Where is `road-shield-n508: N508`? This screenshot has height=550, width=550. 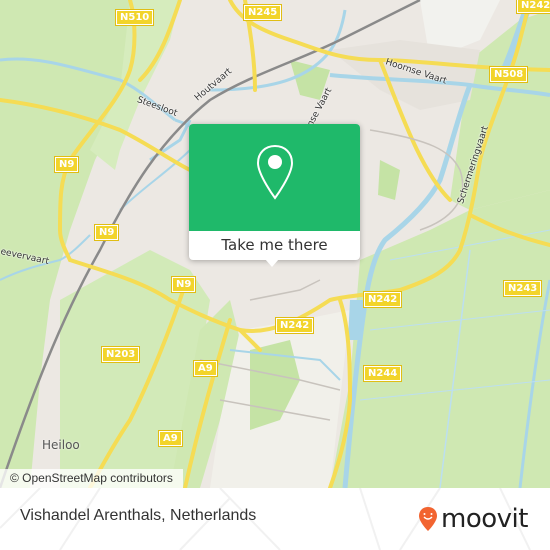 road-shield-n508: N508 is located at coordinates (508, 74).